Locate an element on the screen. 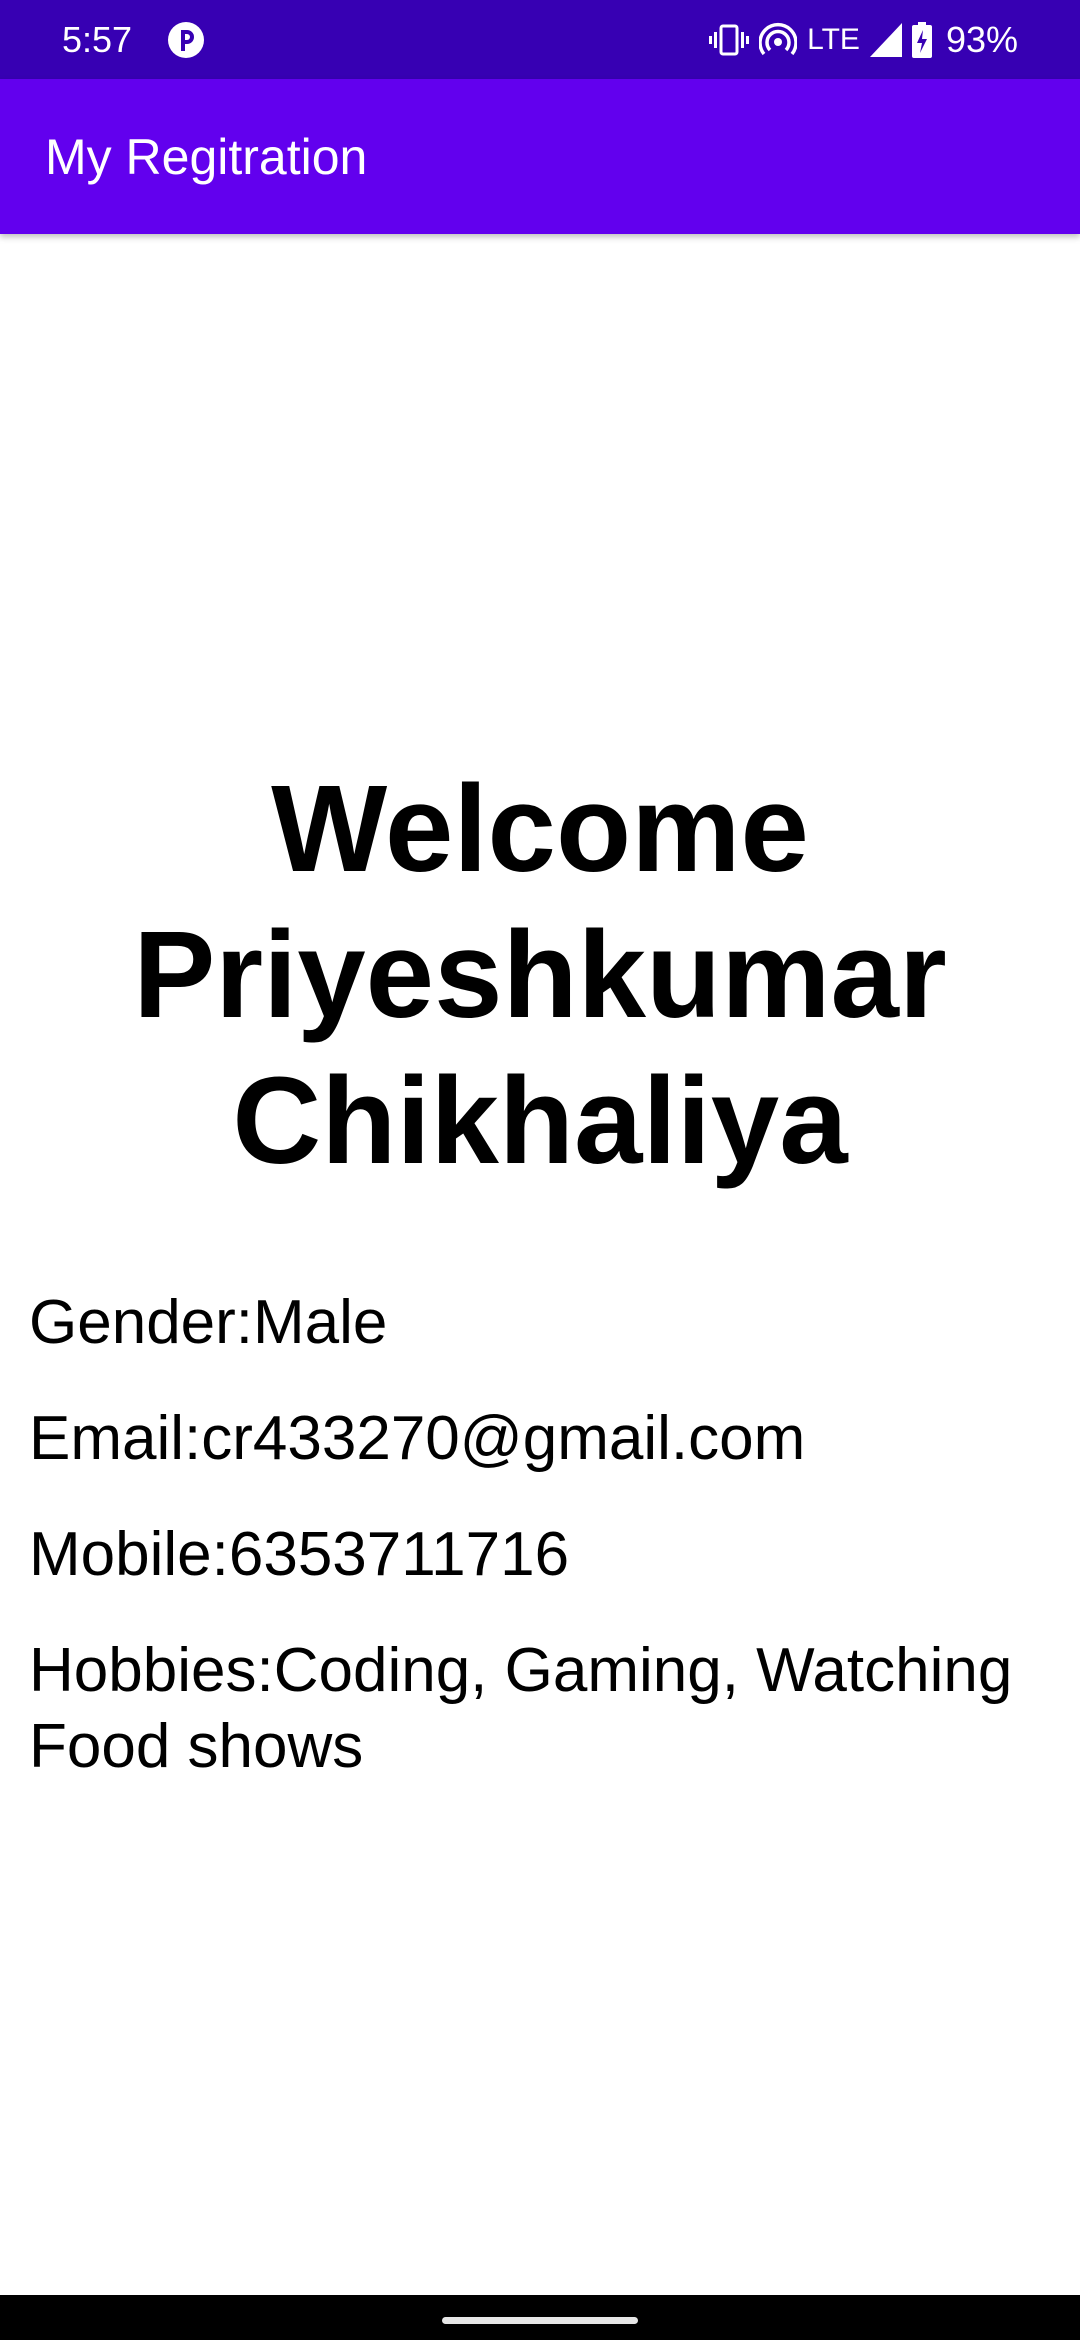 Image resolution: width=1080 pixels, height=2340 pixels. network-type-label: LTE is located at coordinates (833, 39).